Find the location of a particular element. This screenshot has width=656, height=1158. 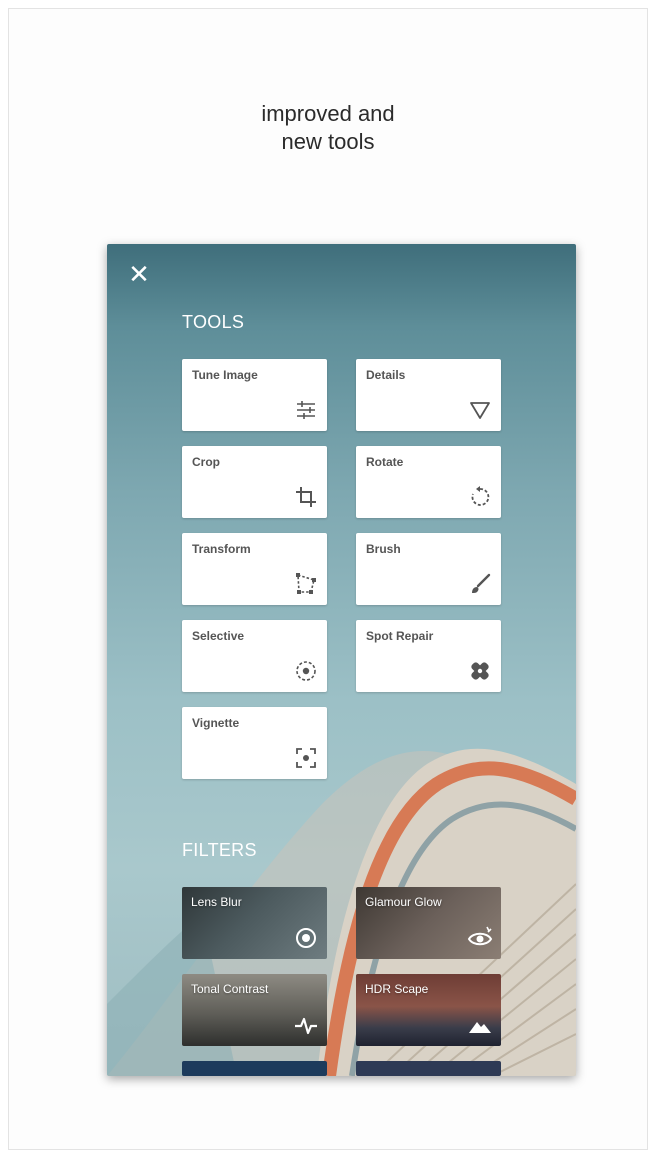

headline-line-1: improved and is located at coordinates (328, 113).